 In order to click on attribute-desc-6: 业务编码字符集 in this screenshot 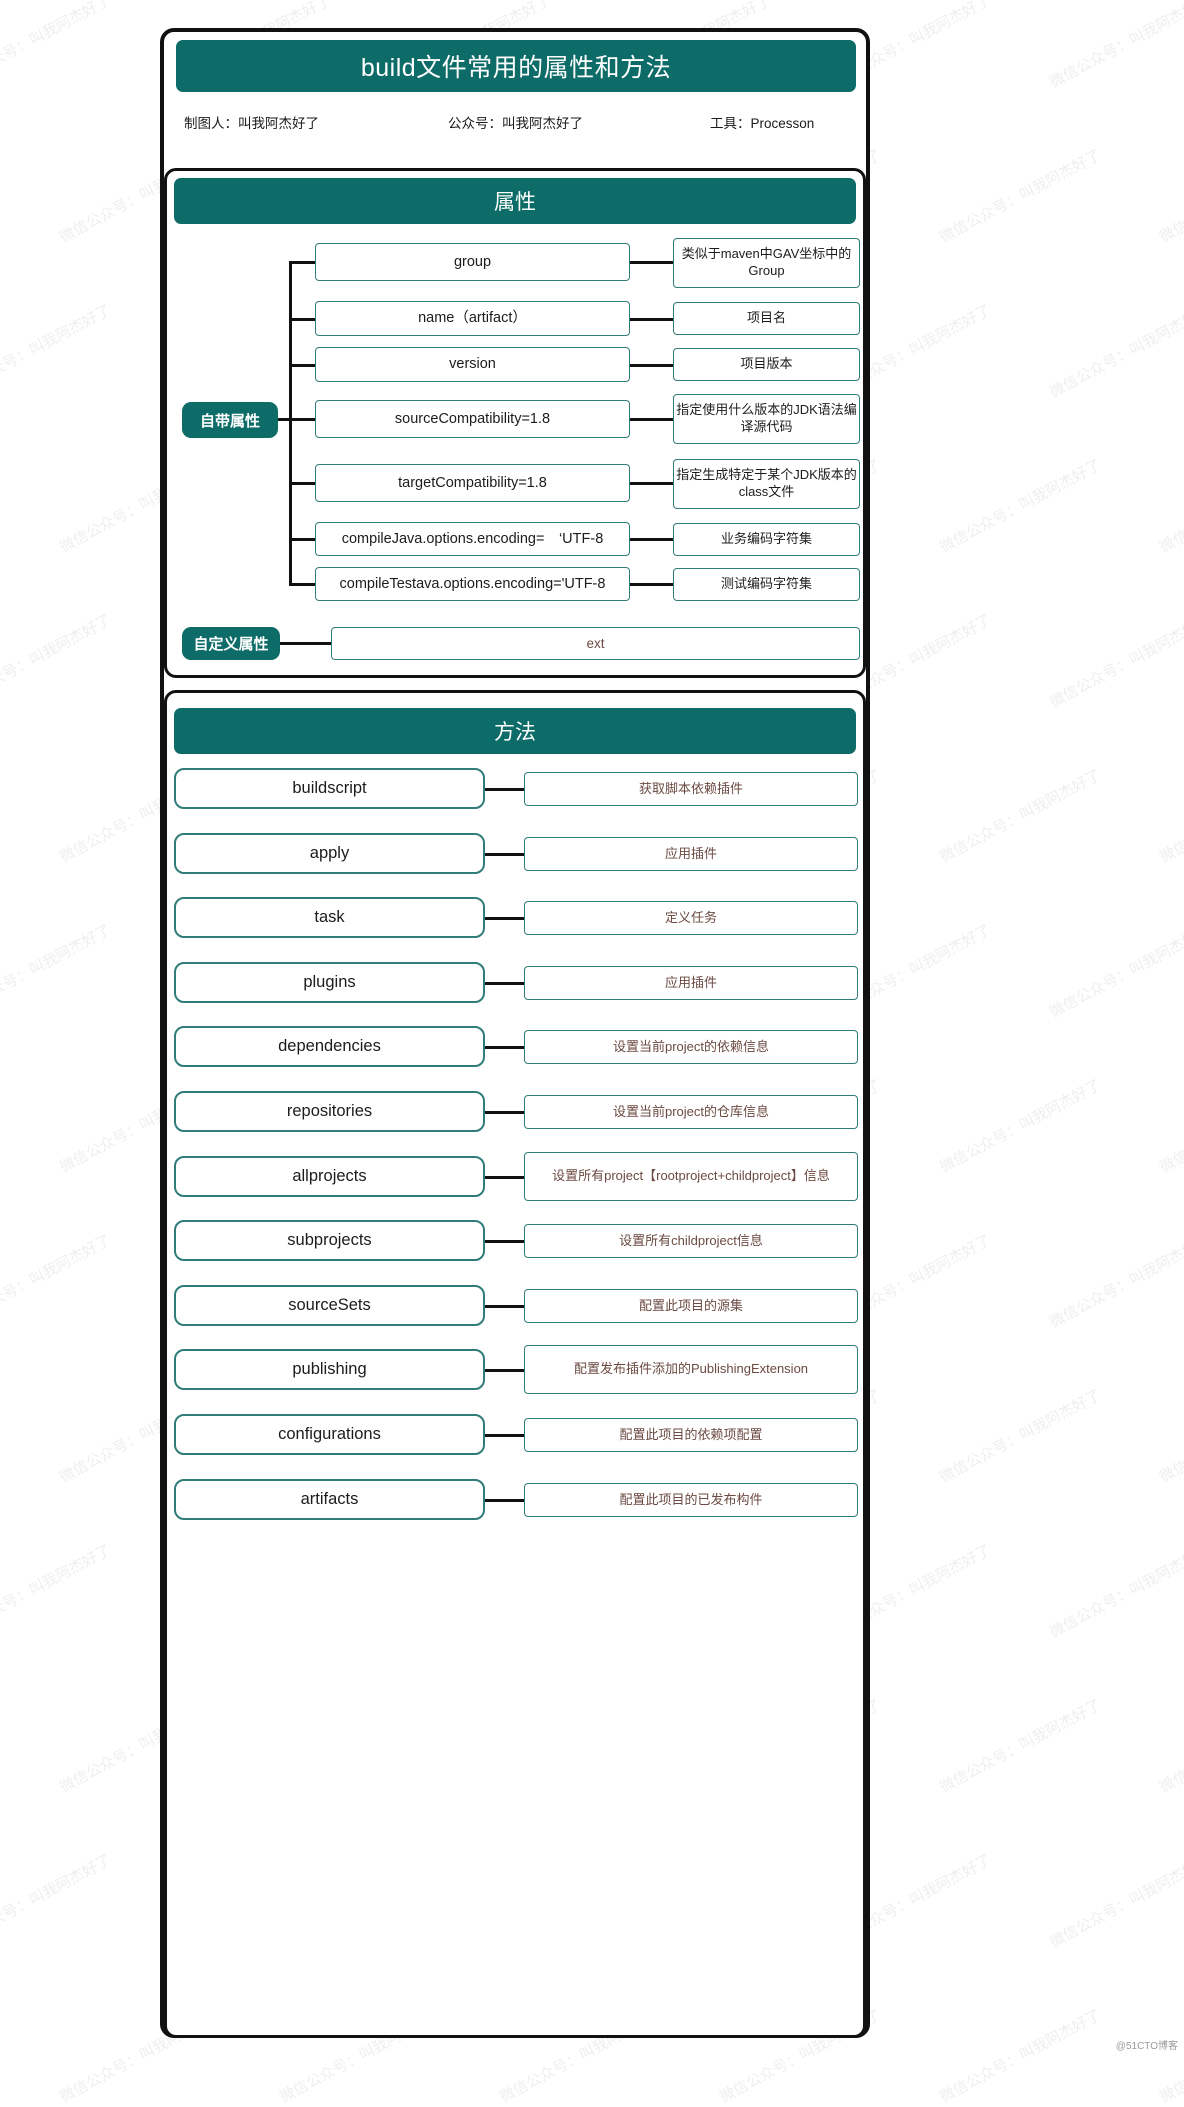, I will do `click(766, 539)`.